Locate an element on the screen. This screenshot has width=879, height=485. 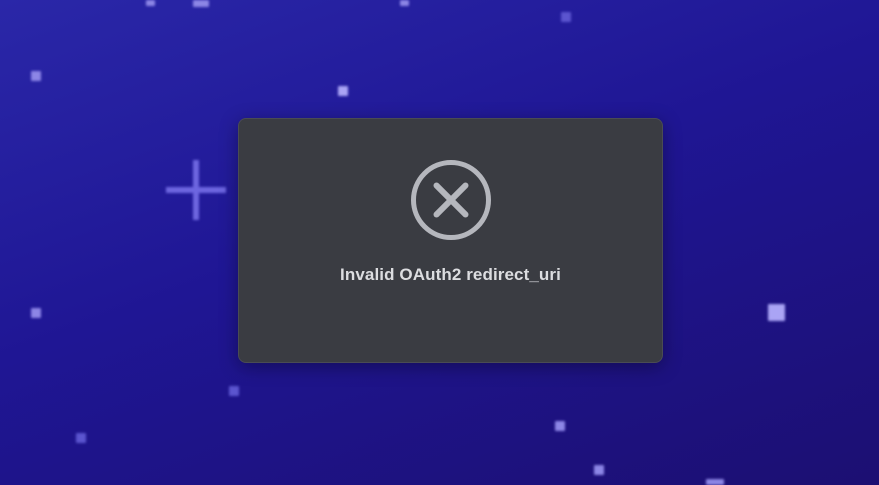
error-message: Invalid OAuth2 redirect_uri is located at coordinates (450, 274).